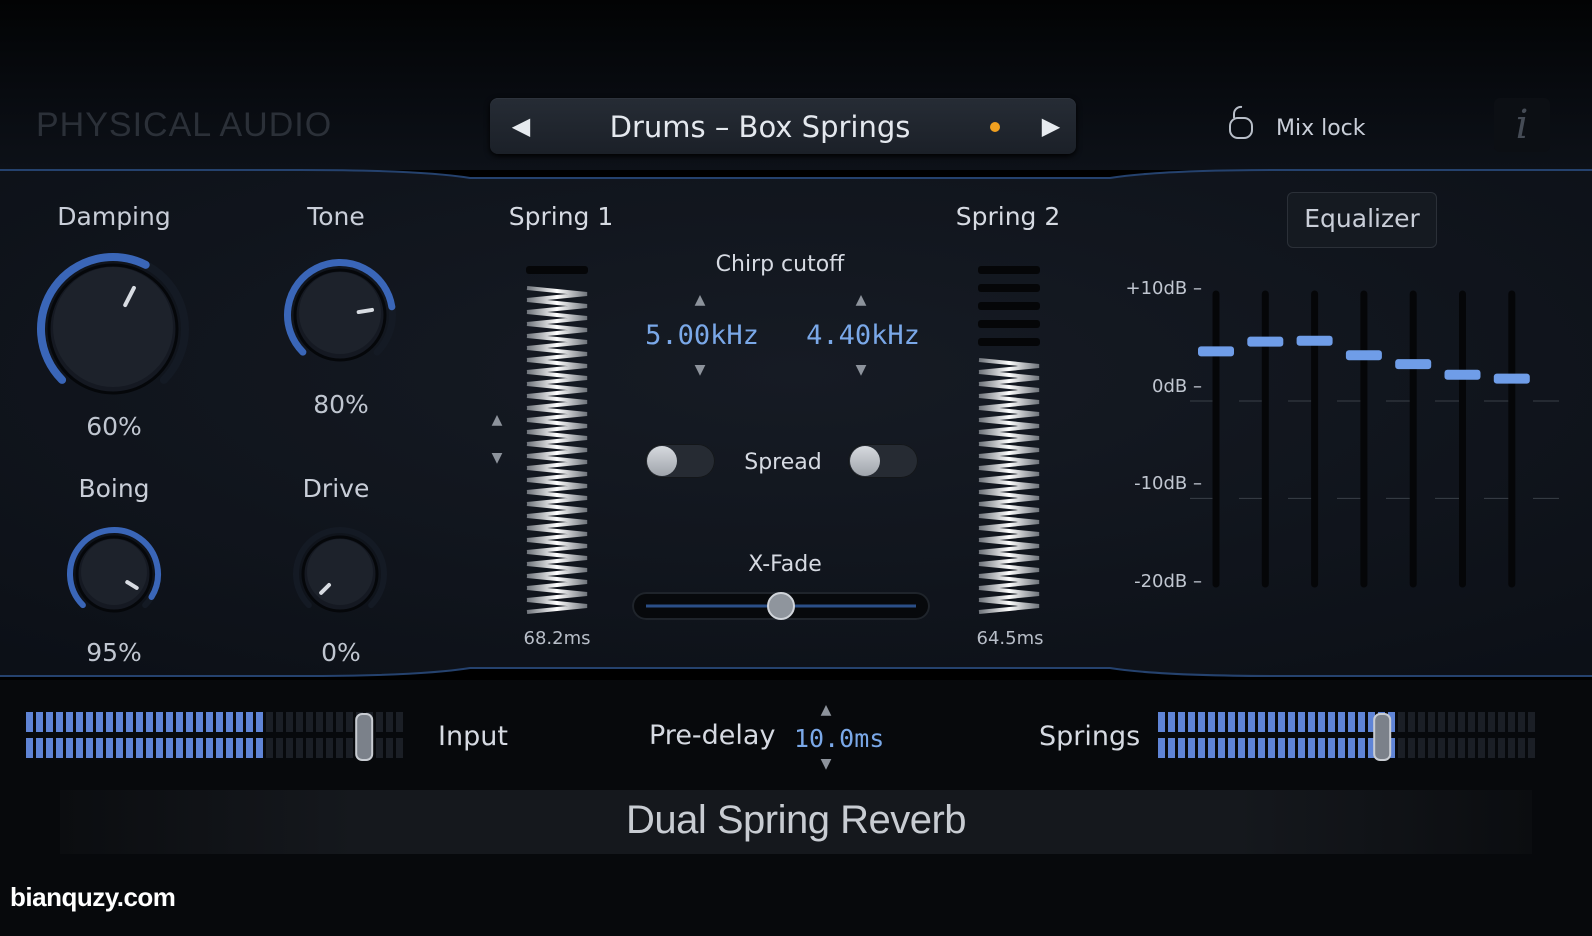 The image size is (1592, 936). What do you see at coordinates (1051, 126) in the screenshot?
I see `preset-next-button: ▶` at bounding box center [1051, 126].